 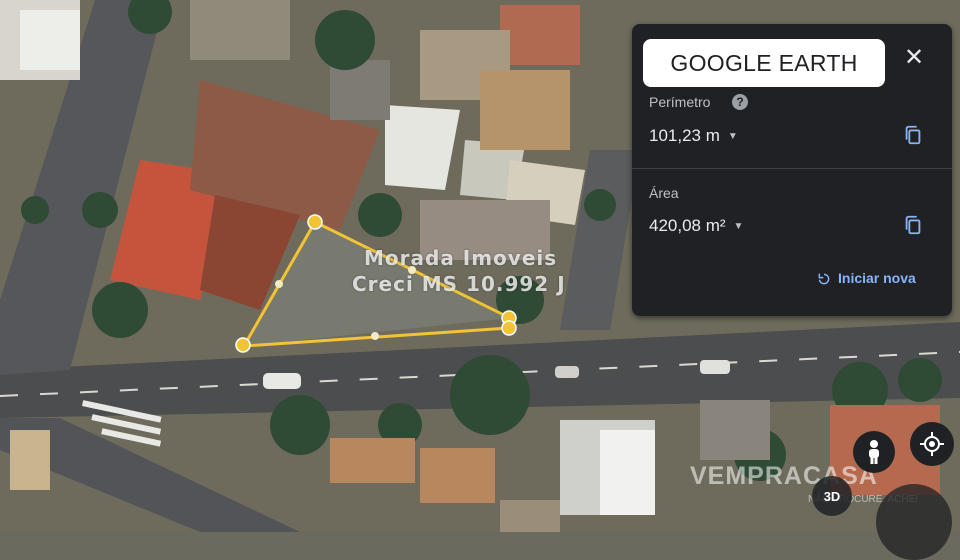 I want to click on compass-icon, so click(x=914, y=522).